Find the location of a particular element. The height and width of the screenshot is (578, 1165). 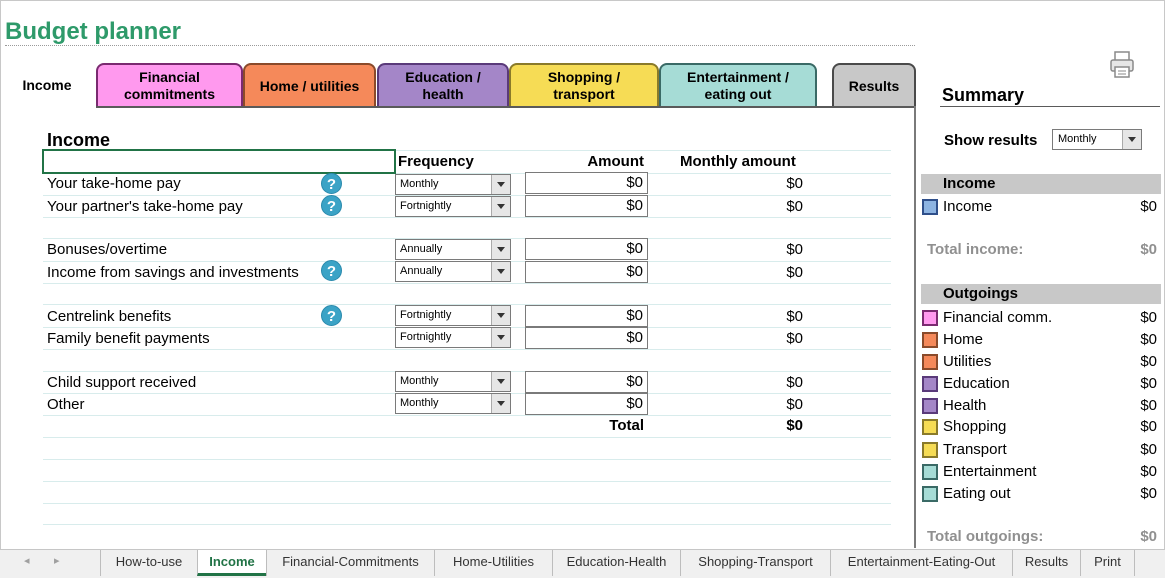

tab-education-health: Education / health is located at coordinates (443, 85).